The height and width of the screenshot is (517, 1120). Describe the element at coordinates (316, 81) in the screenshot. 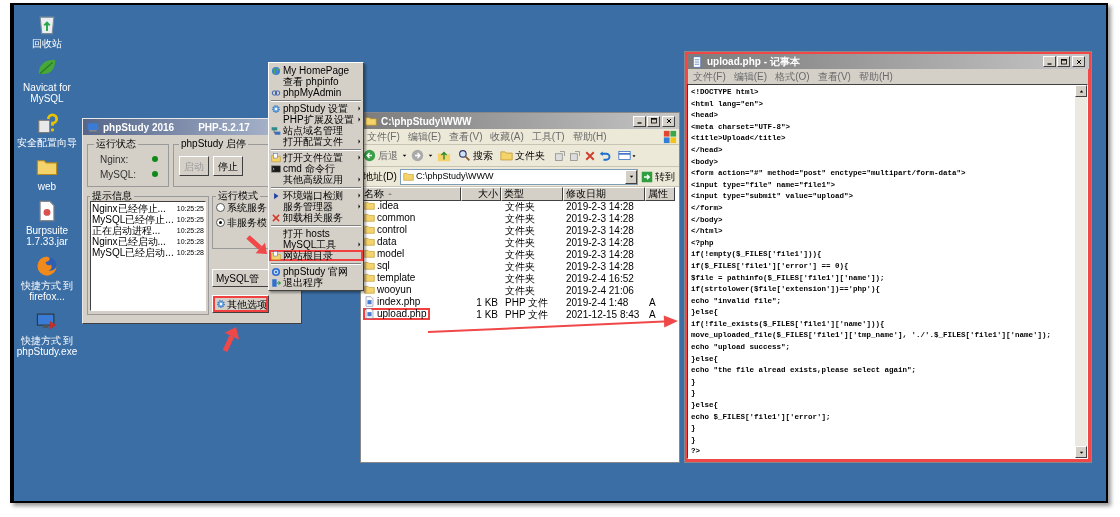

I see `menu-item: 查看 phpinfo` at that location.